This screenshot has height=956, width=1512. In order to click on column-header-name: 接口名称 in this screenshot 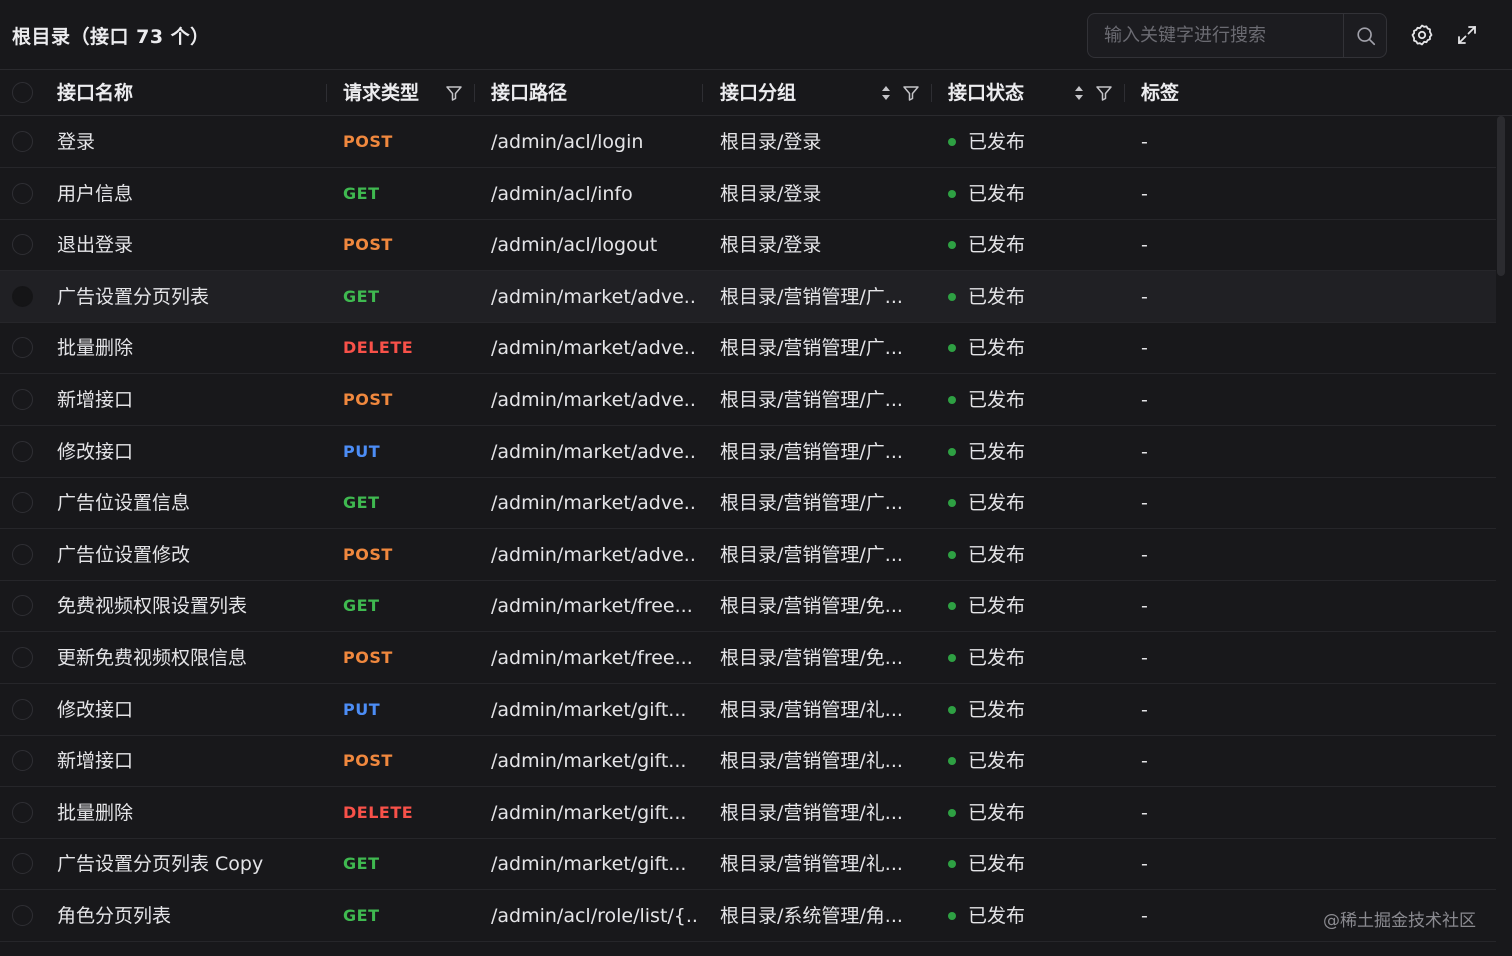, I will do `click(95, 93)`.